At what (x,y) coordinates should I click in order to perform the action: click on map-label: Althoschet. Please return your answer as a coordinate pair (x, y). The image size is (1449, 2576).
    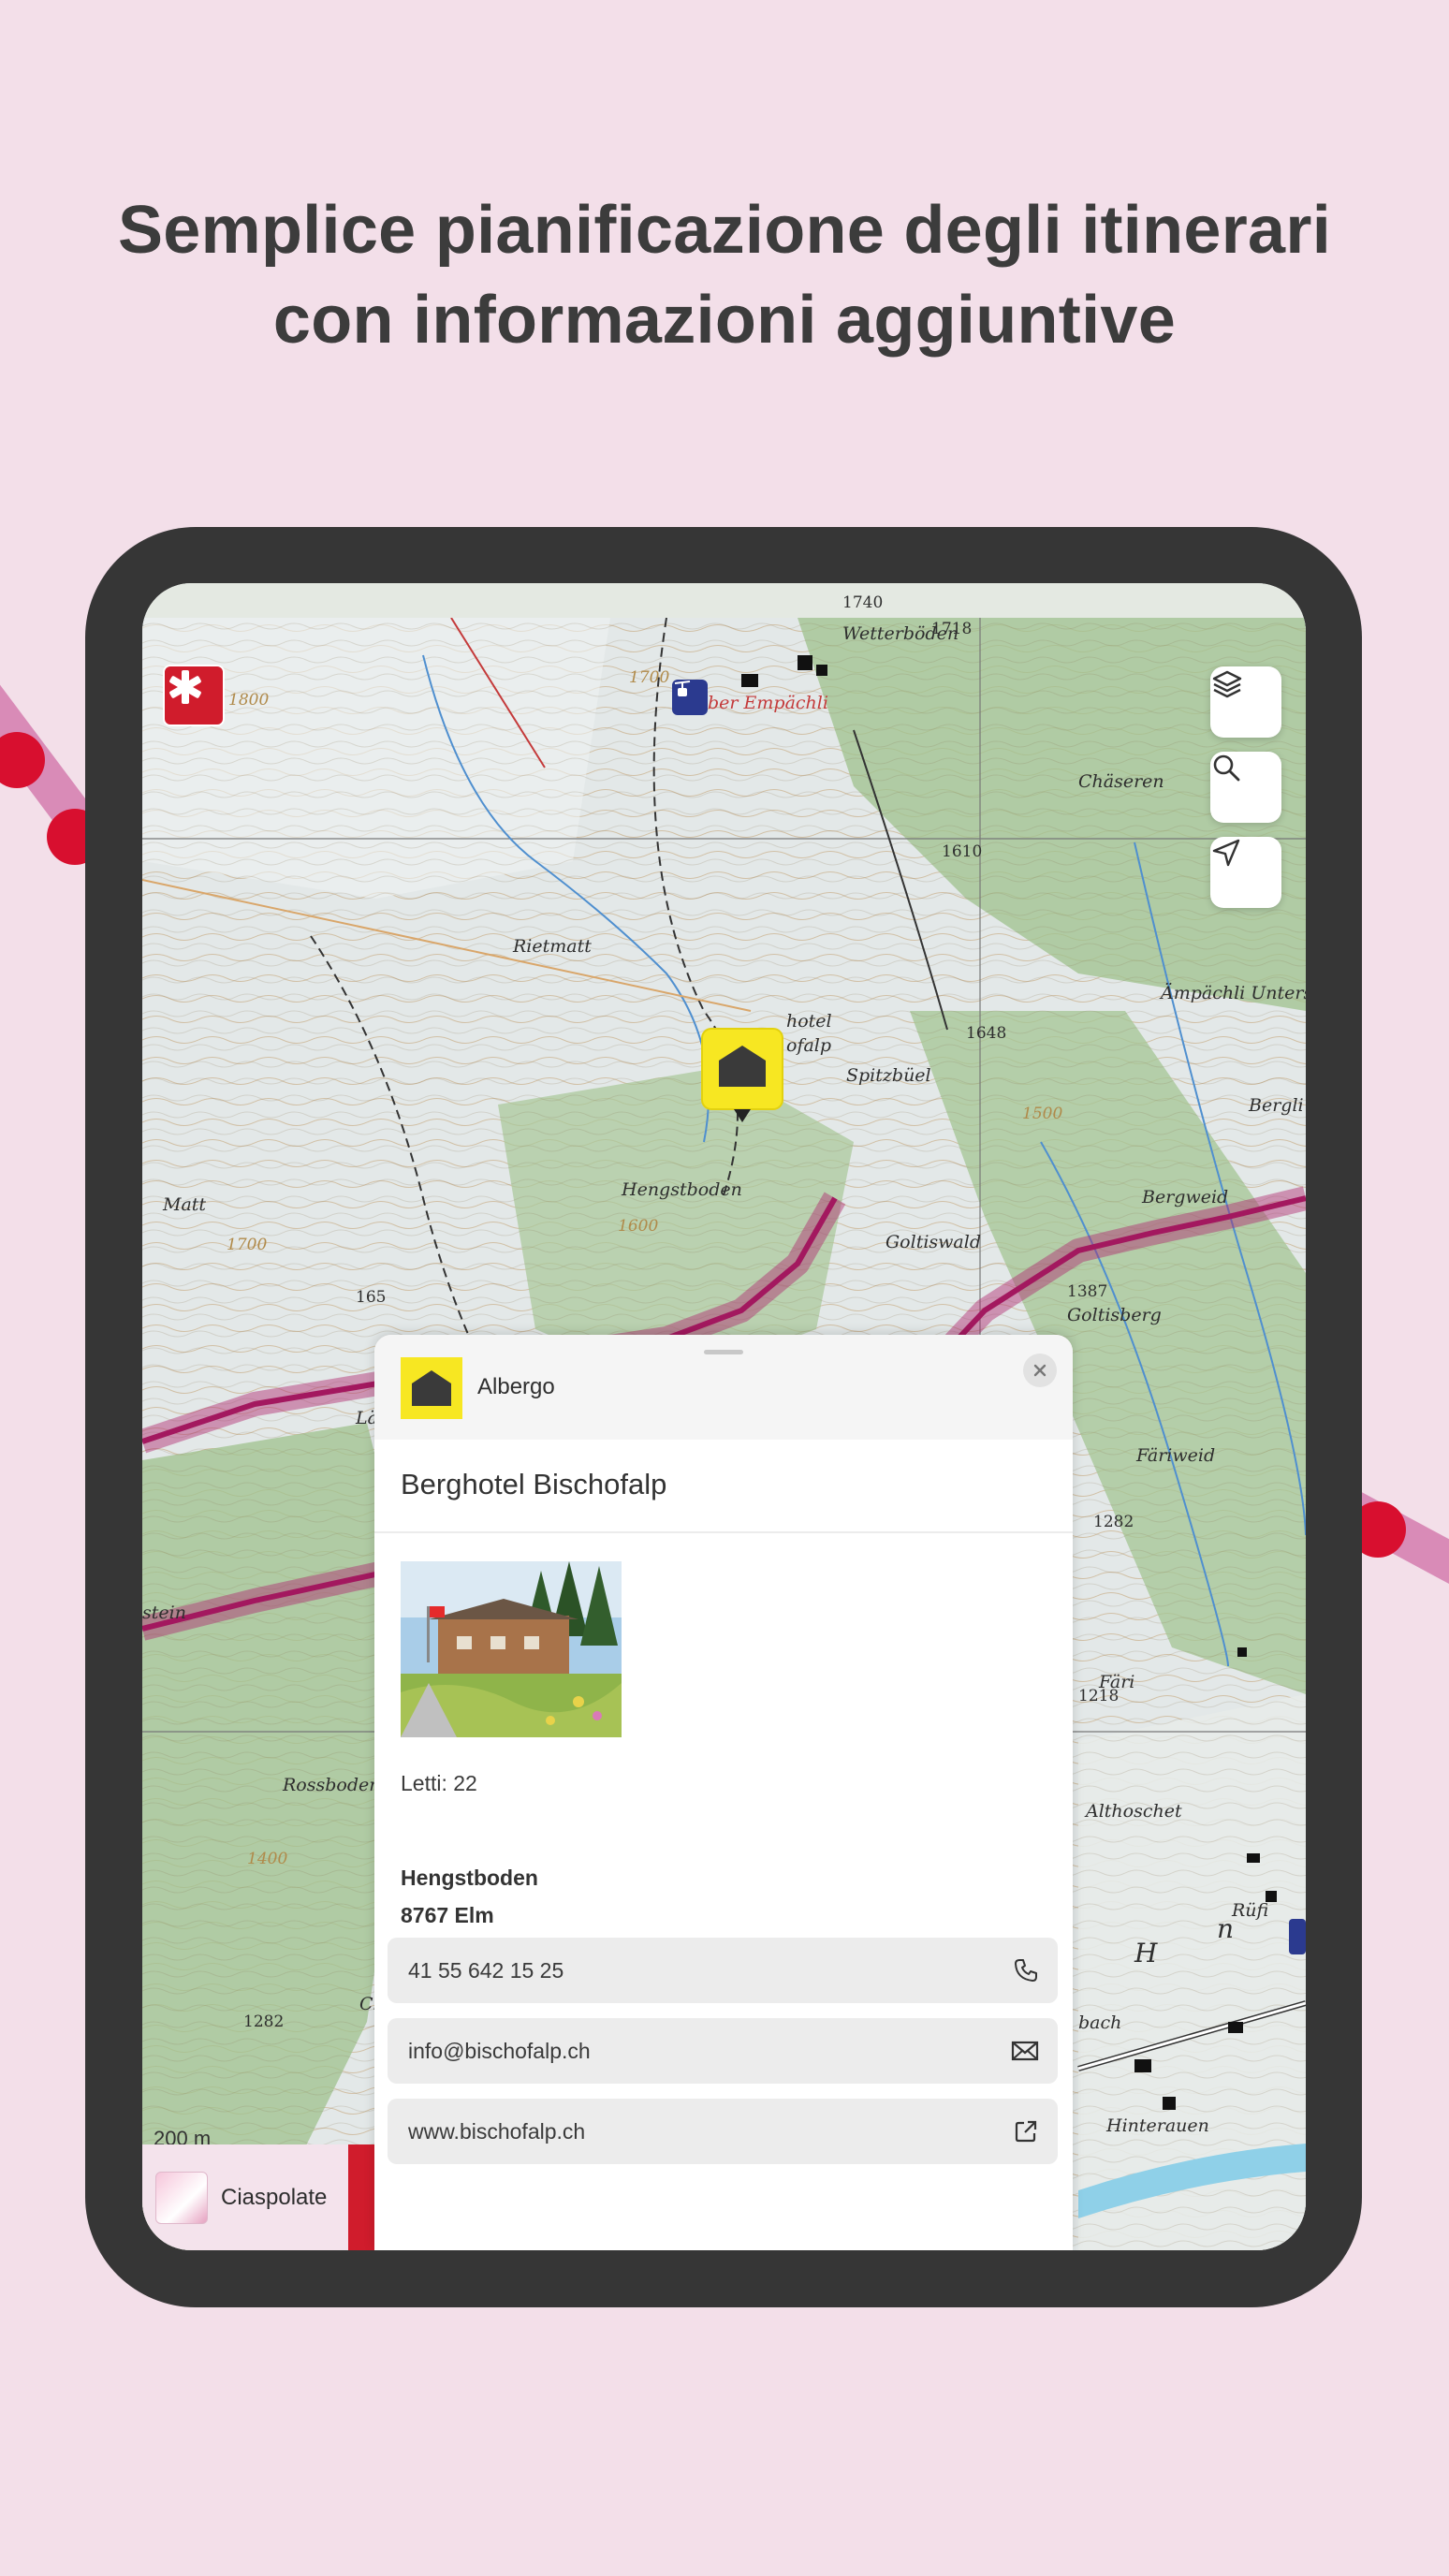
    Looking at the image, I should click on (1134, 1811).